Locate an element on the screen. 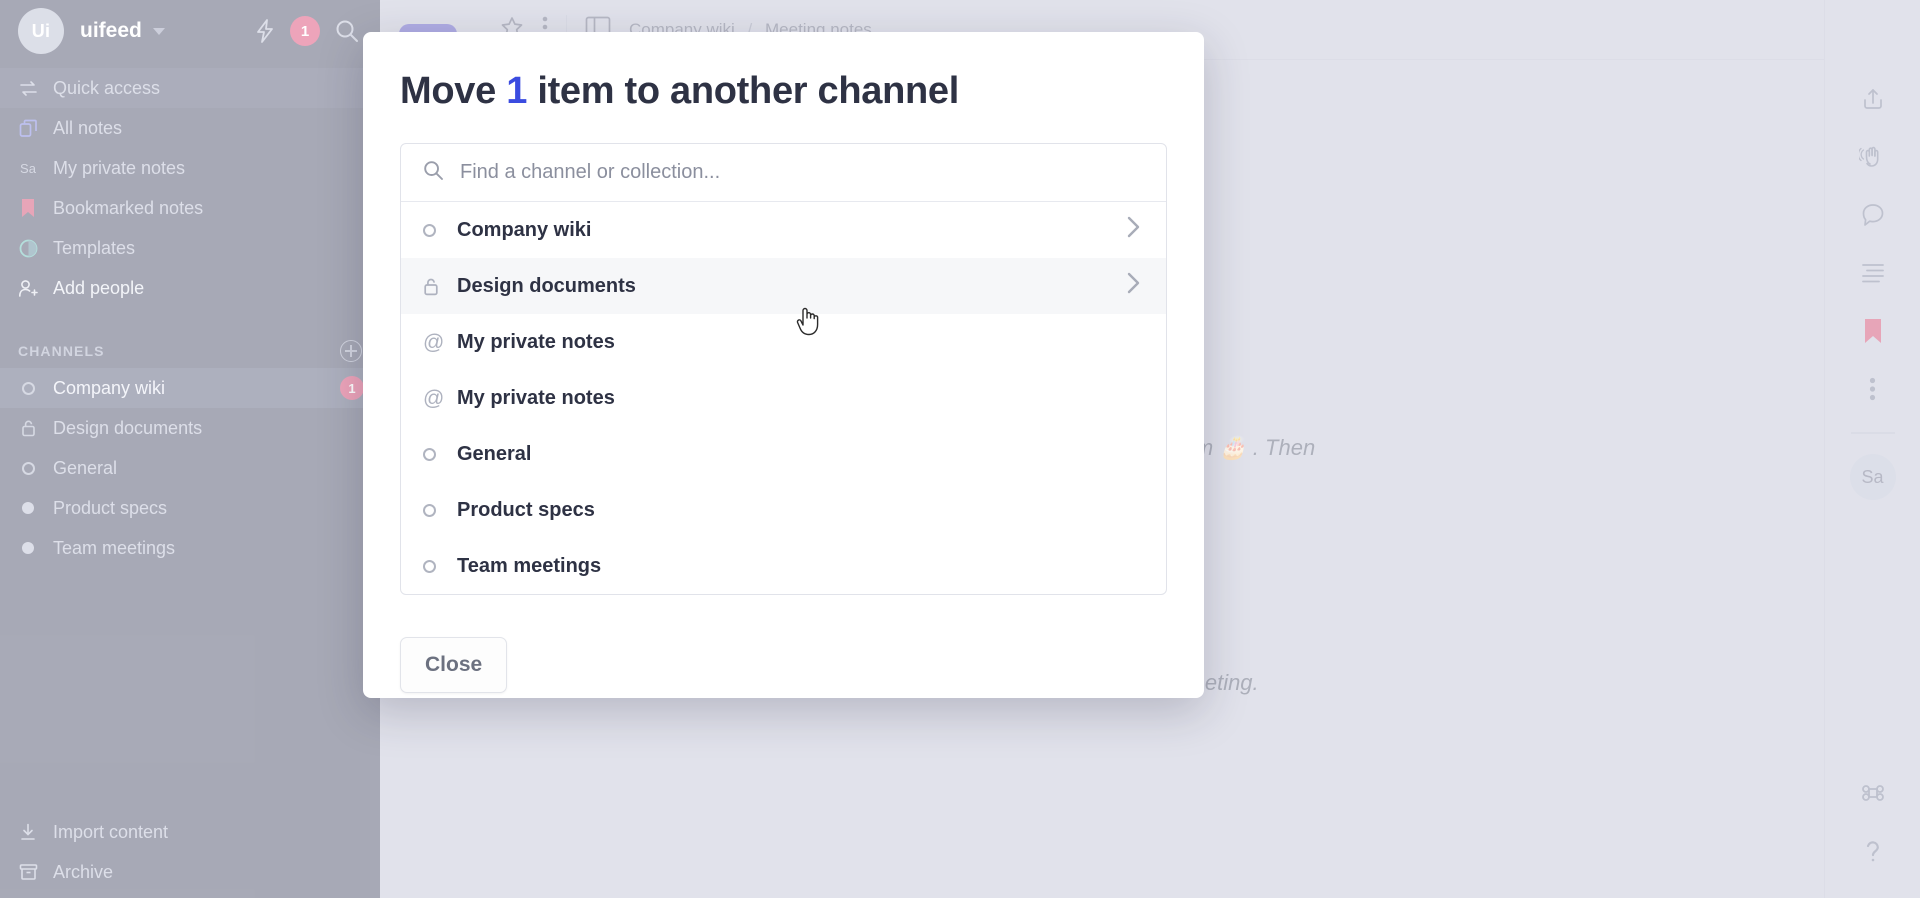  modal-title-count: 1 is located at coordinates (517, 91).